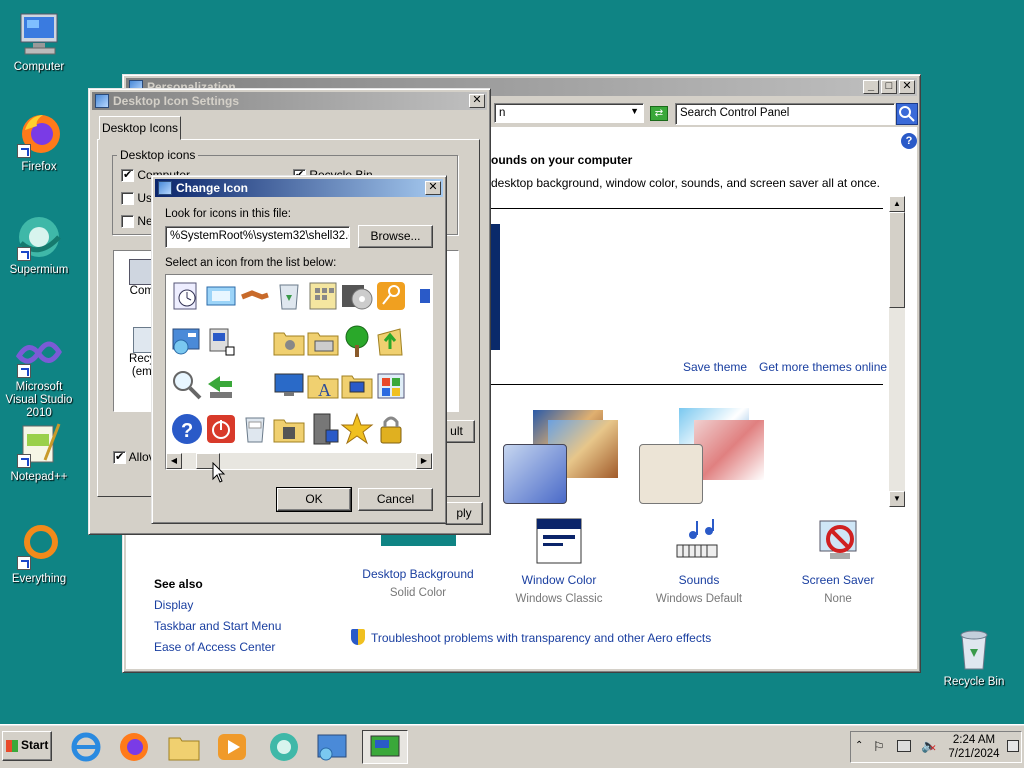  Describe the element at coordinates (232, 747) in the screenshot. I see `taskbar-media-player` at that location.